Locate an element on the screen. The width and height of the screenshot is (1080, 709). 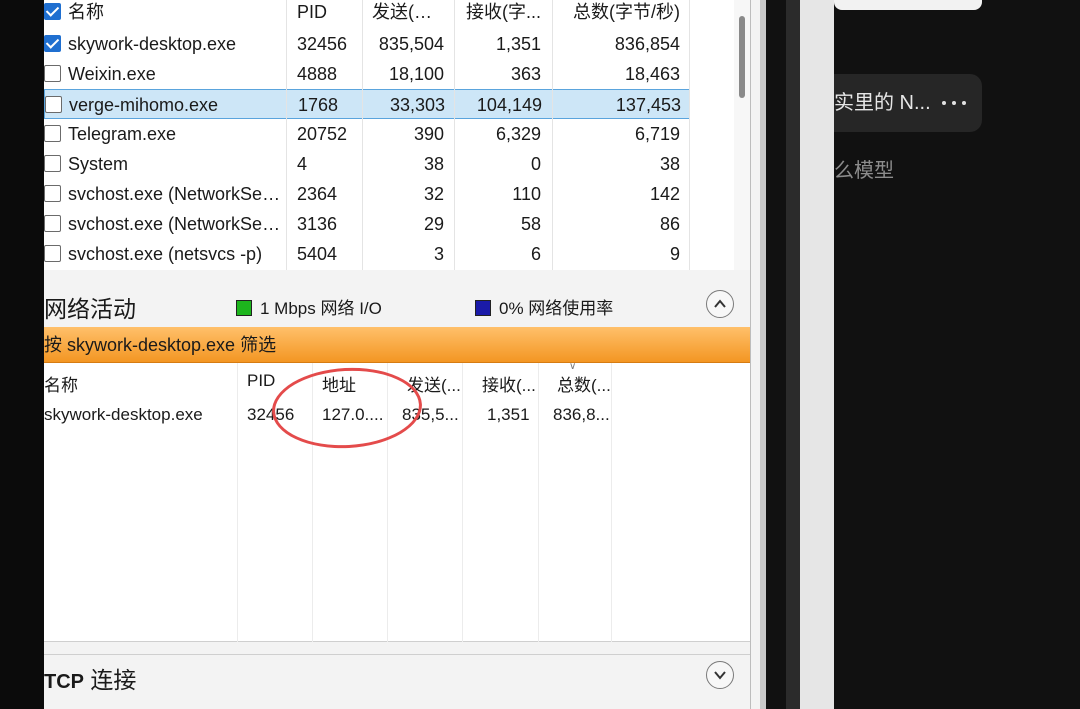
process-total: 86 is located at coordinates (669, 224).